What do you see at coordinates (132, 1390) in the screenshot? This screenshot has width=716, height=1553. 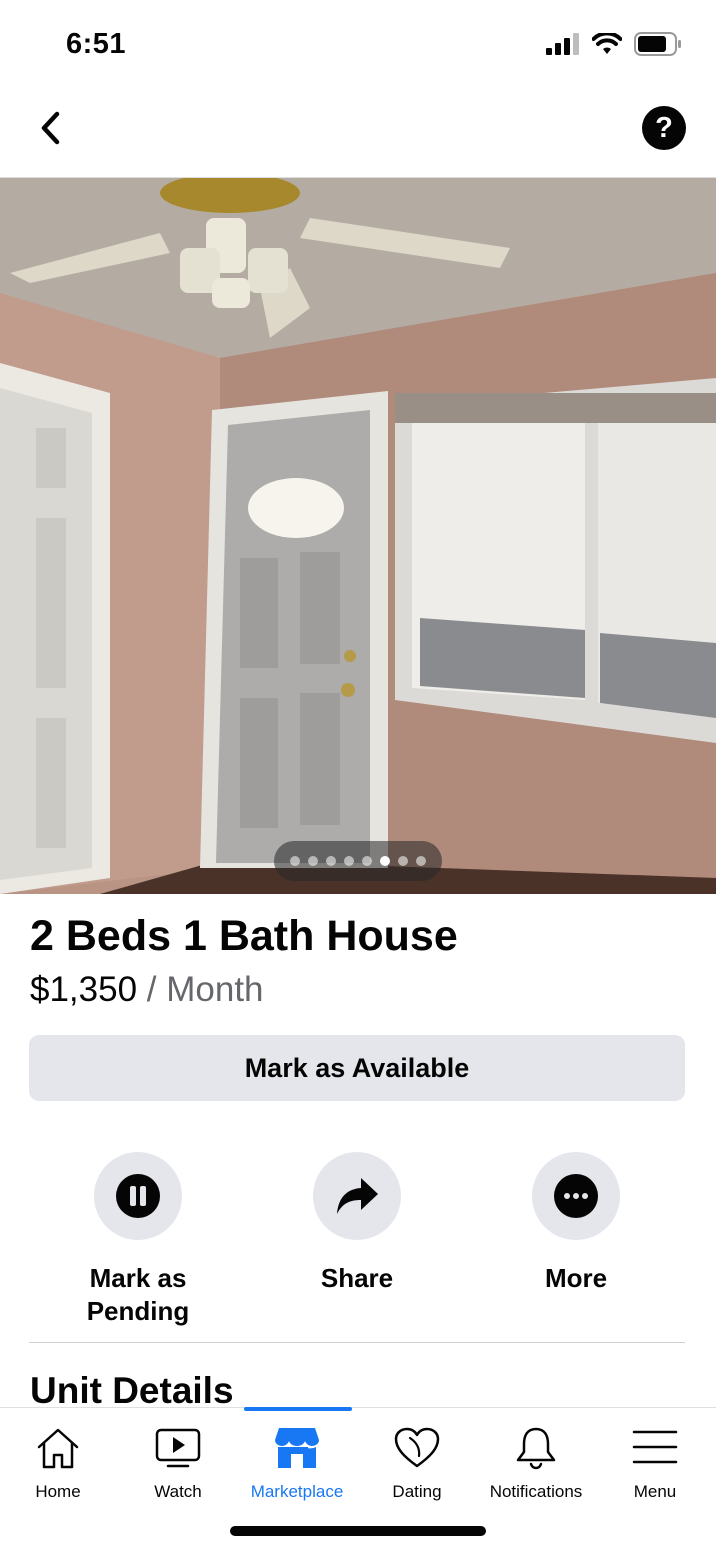 I see `unit-details-heading: Unit Details` at bounding box center [132, 1390].